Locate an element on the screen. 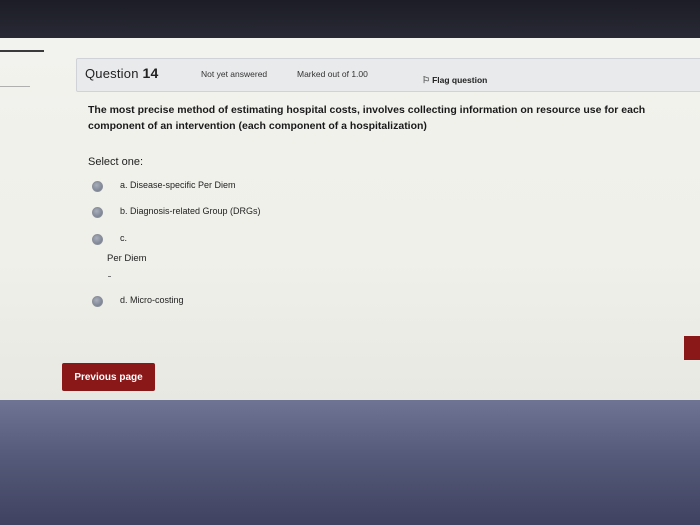 The width and height of the screenshot is (700, 525). option-c-label: c. is located at coordinates (124, 238).